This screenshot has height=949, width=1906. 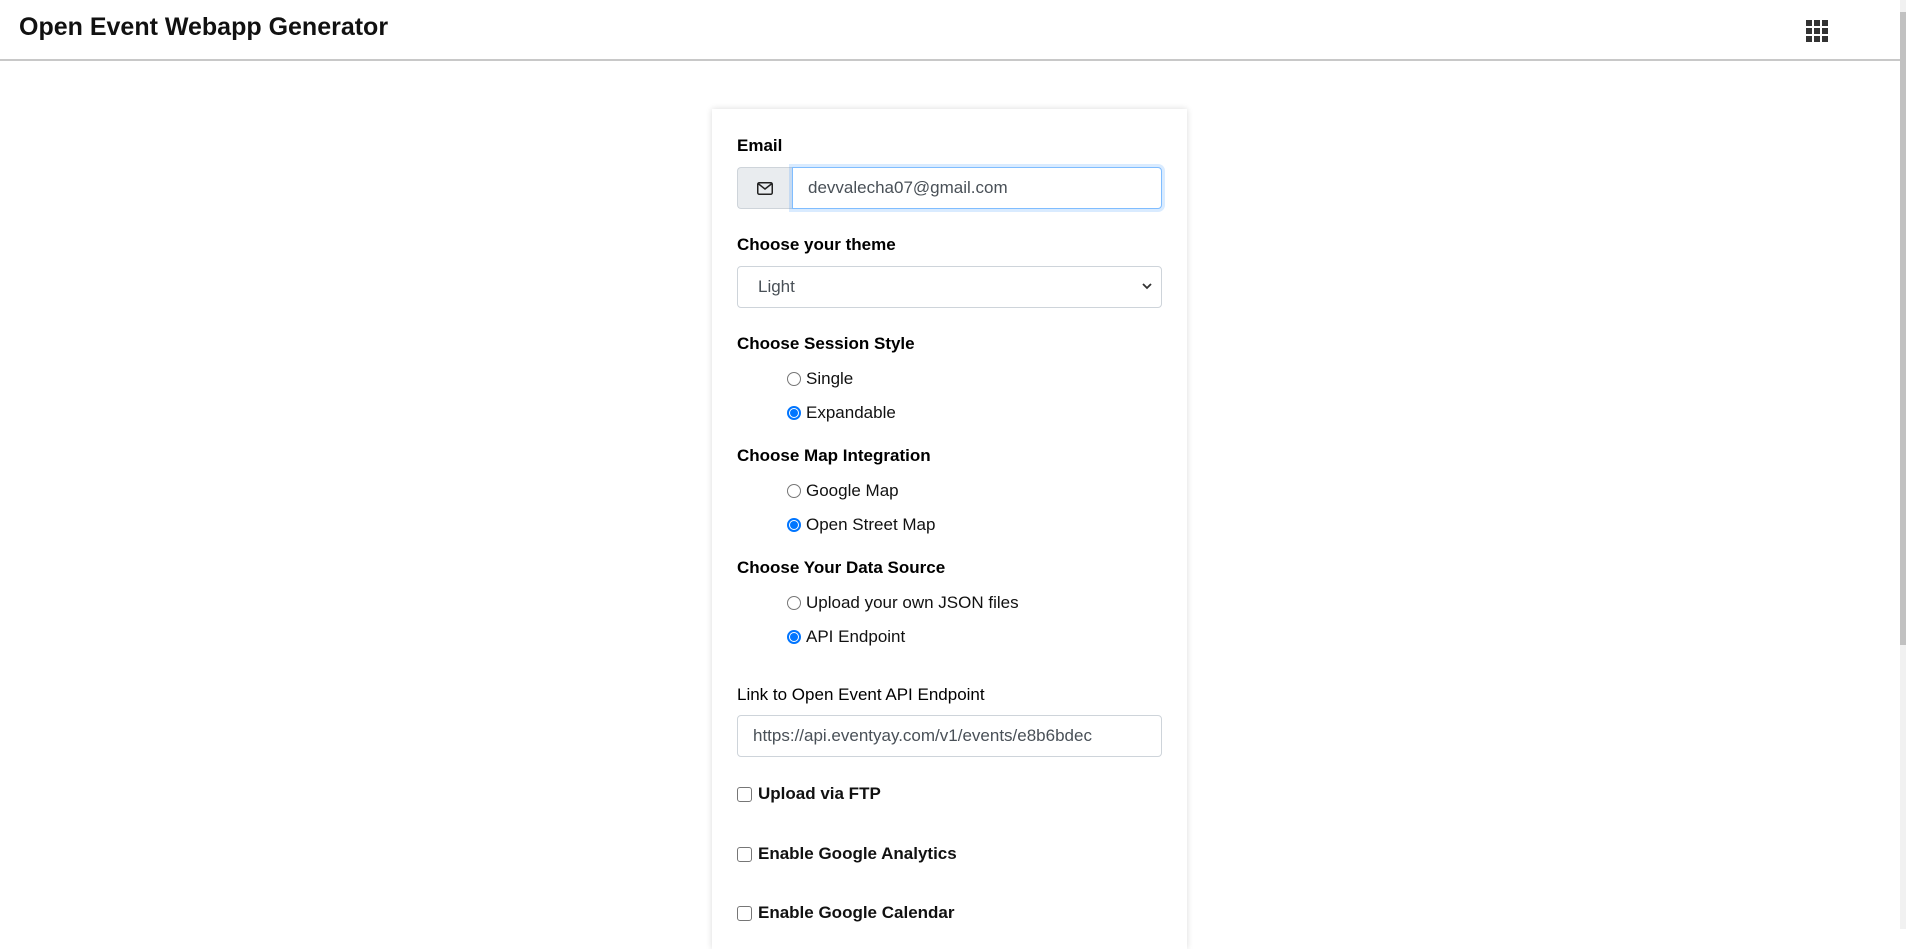 I want to click on grid-apps-icon, so click(x=1818, y=32).